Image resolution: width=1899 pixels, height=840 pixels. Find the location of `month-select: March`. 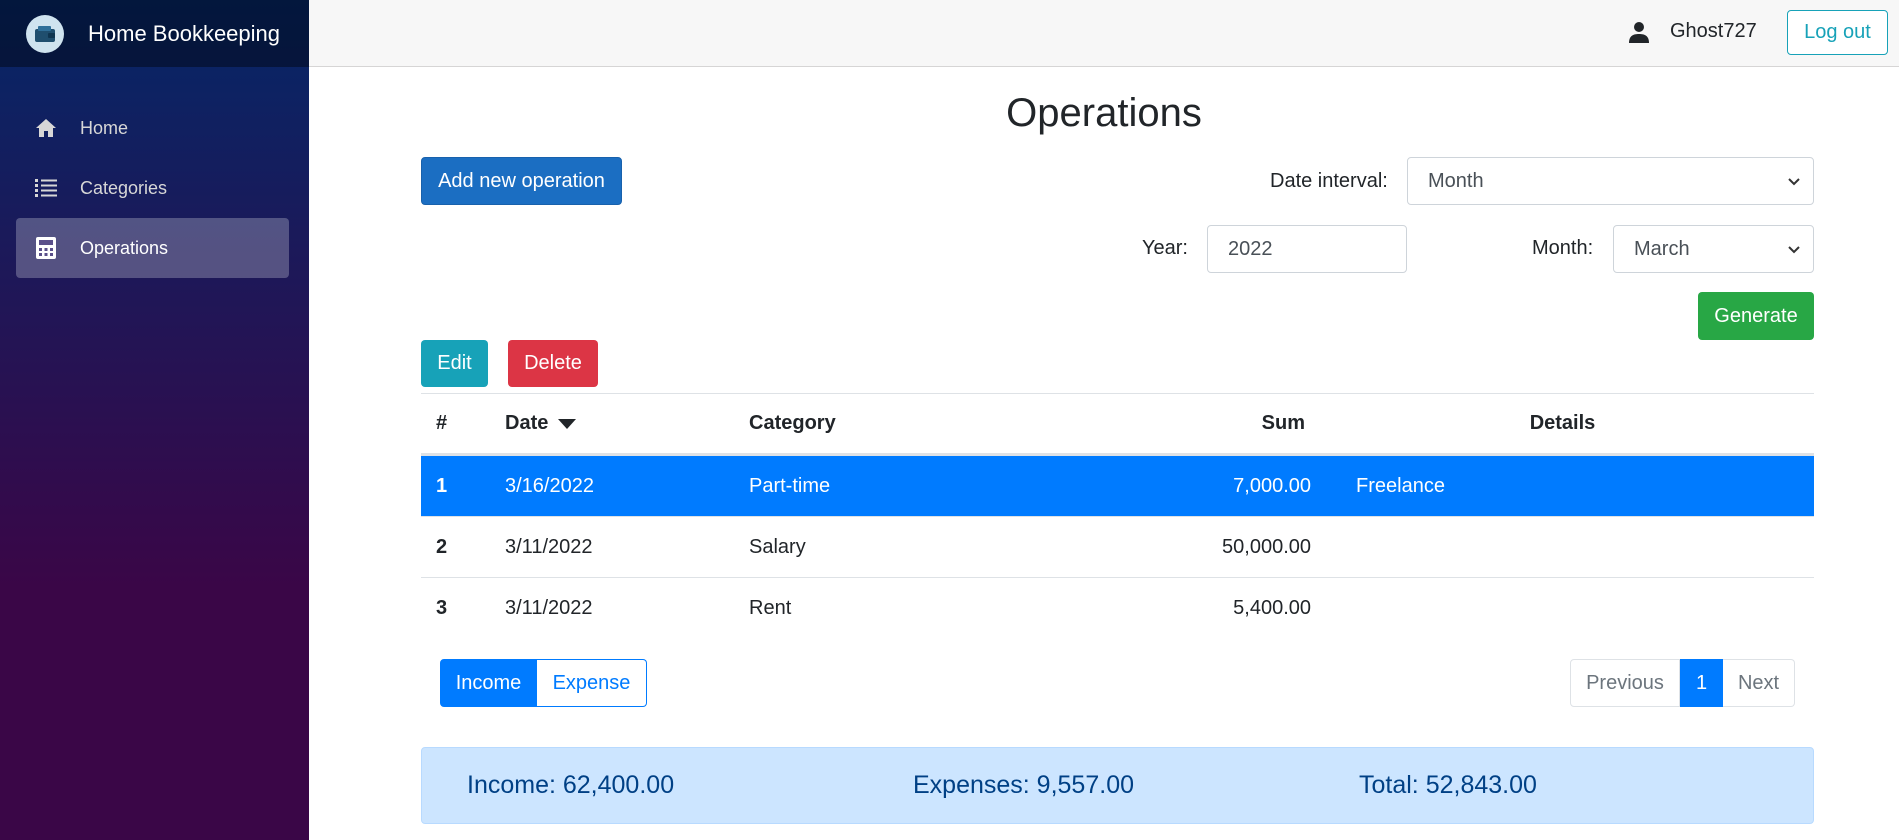

month-select: March is located at coordinates (1713, 249).